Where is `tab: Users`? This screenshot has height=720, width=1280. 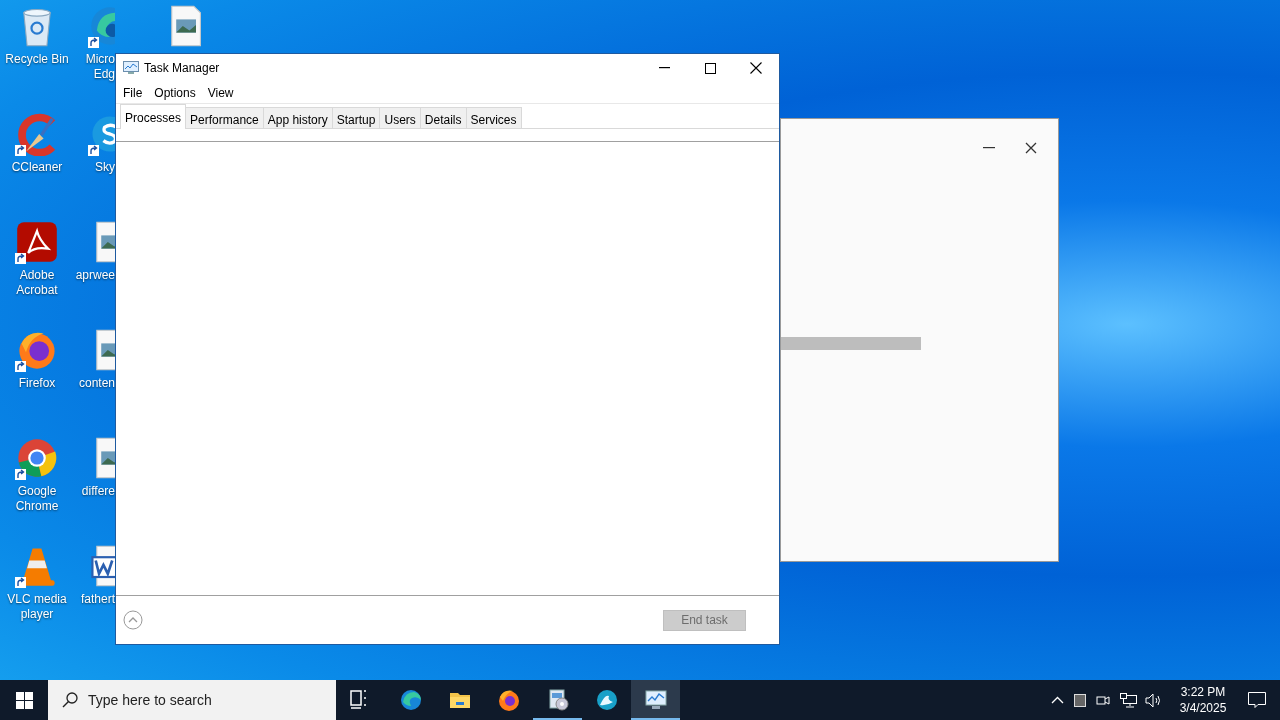
tab: Users is located at coordinates (400, 117).